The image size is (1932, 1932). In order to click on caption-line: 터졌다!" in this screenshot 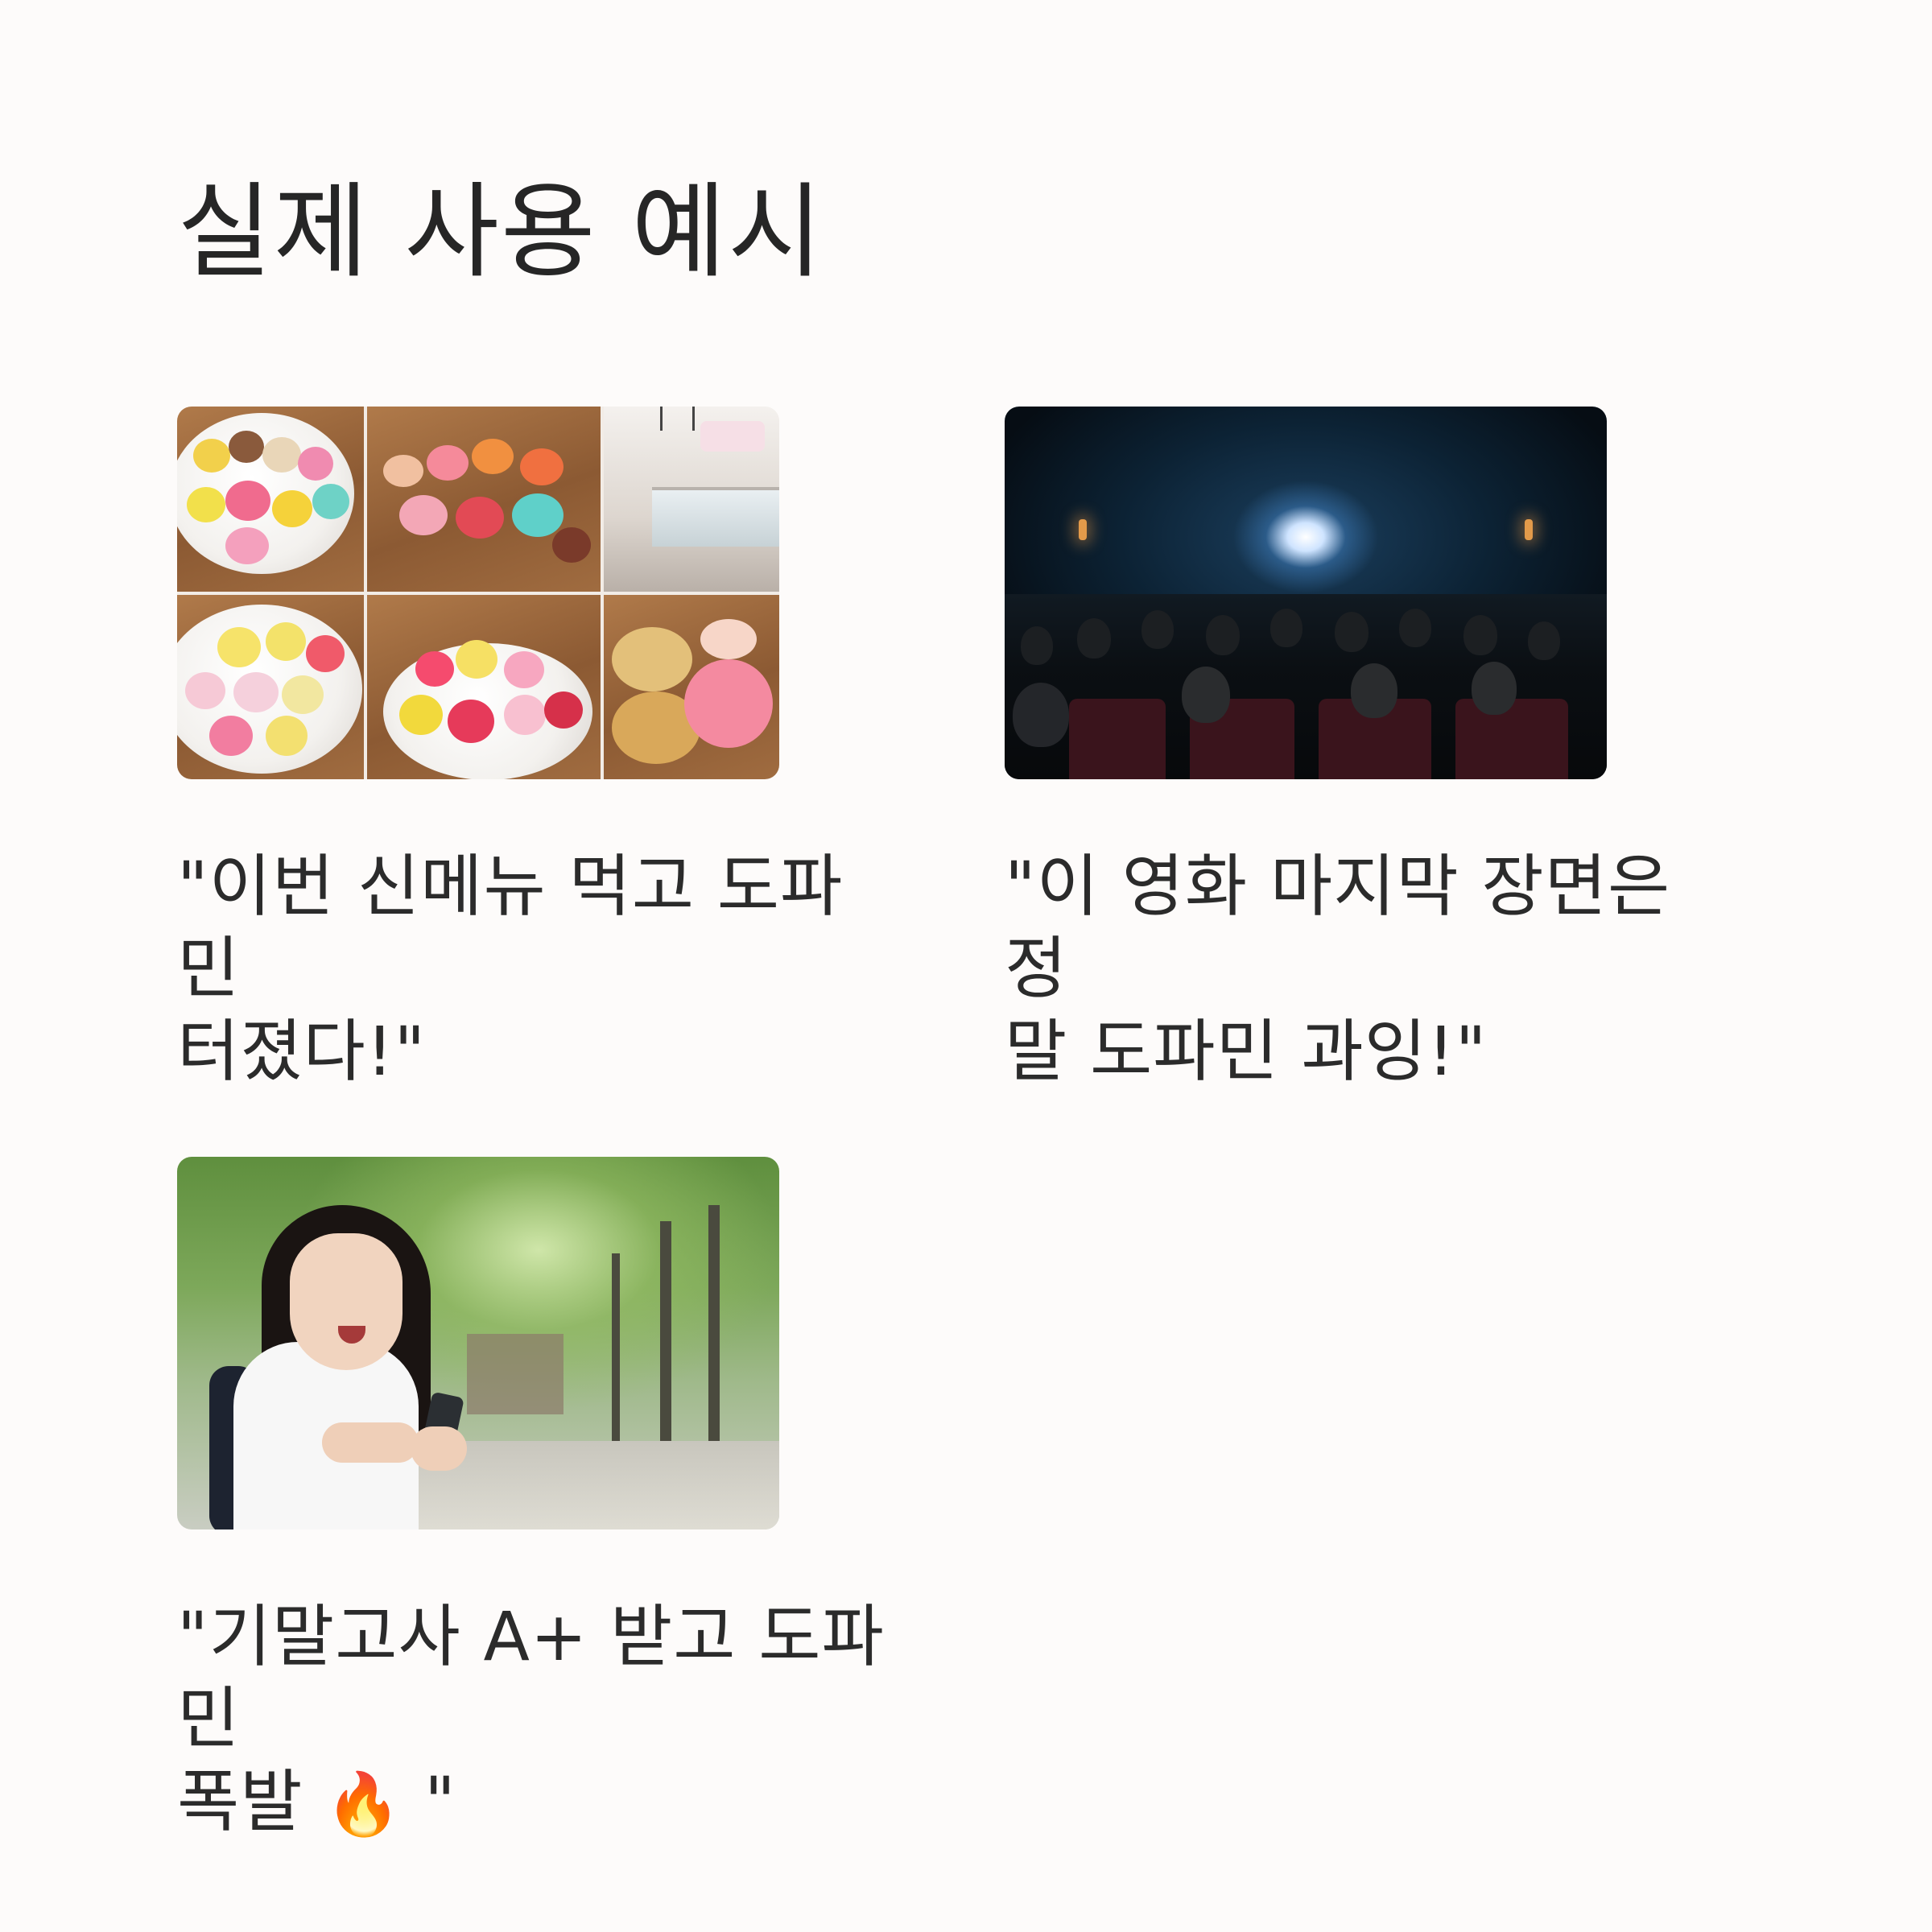, I will do `click(302, 1051)`.